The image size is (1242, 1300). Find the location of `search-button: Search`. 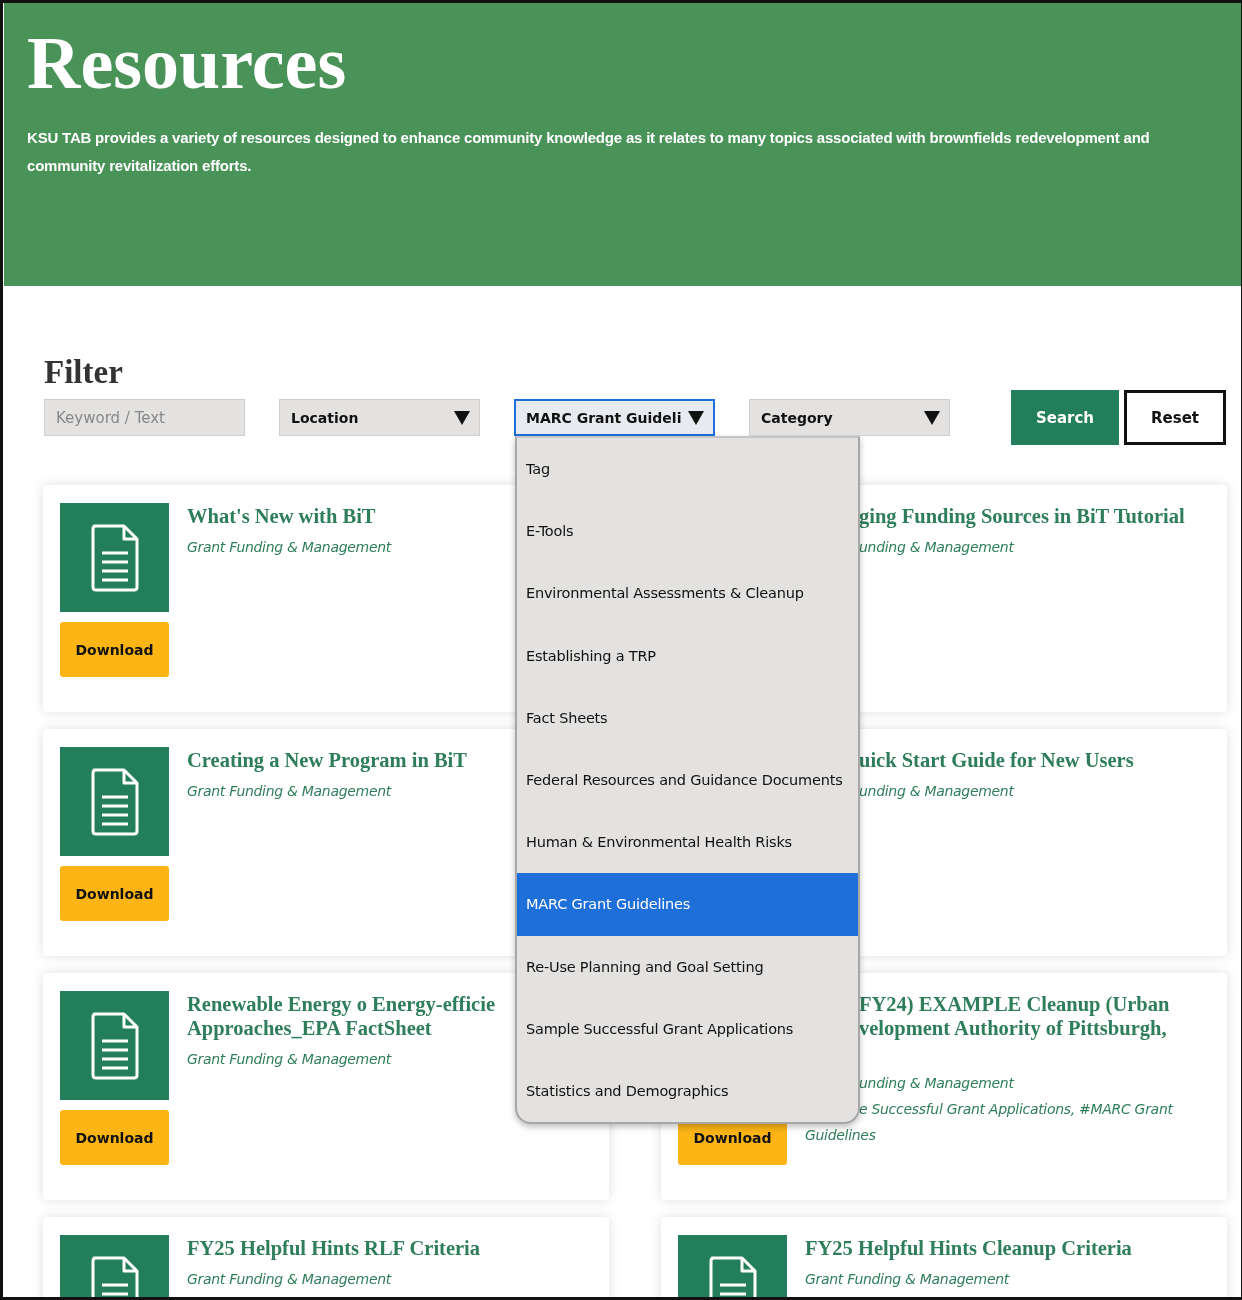

search-button: Search is located at coordinates (1065, 417).